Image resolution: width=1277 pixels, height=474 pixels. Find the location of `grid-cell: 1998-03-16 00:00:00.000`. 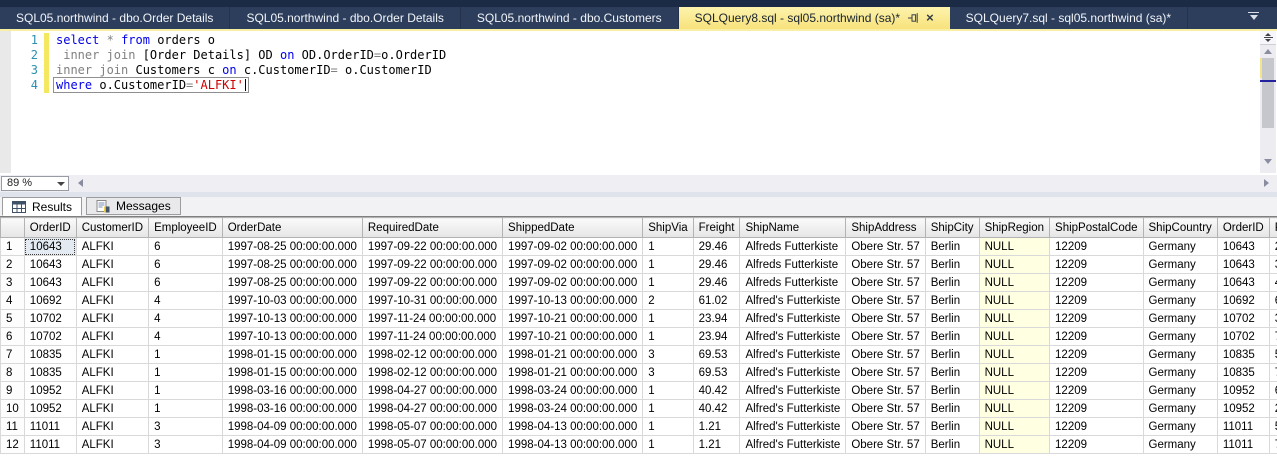

grid-cell: 1998-03-16 00:00:00.000 is located at coordinates (292, 408).